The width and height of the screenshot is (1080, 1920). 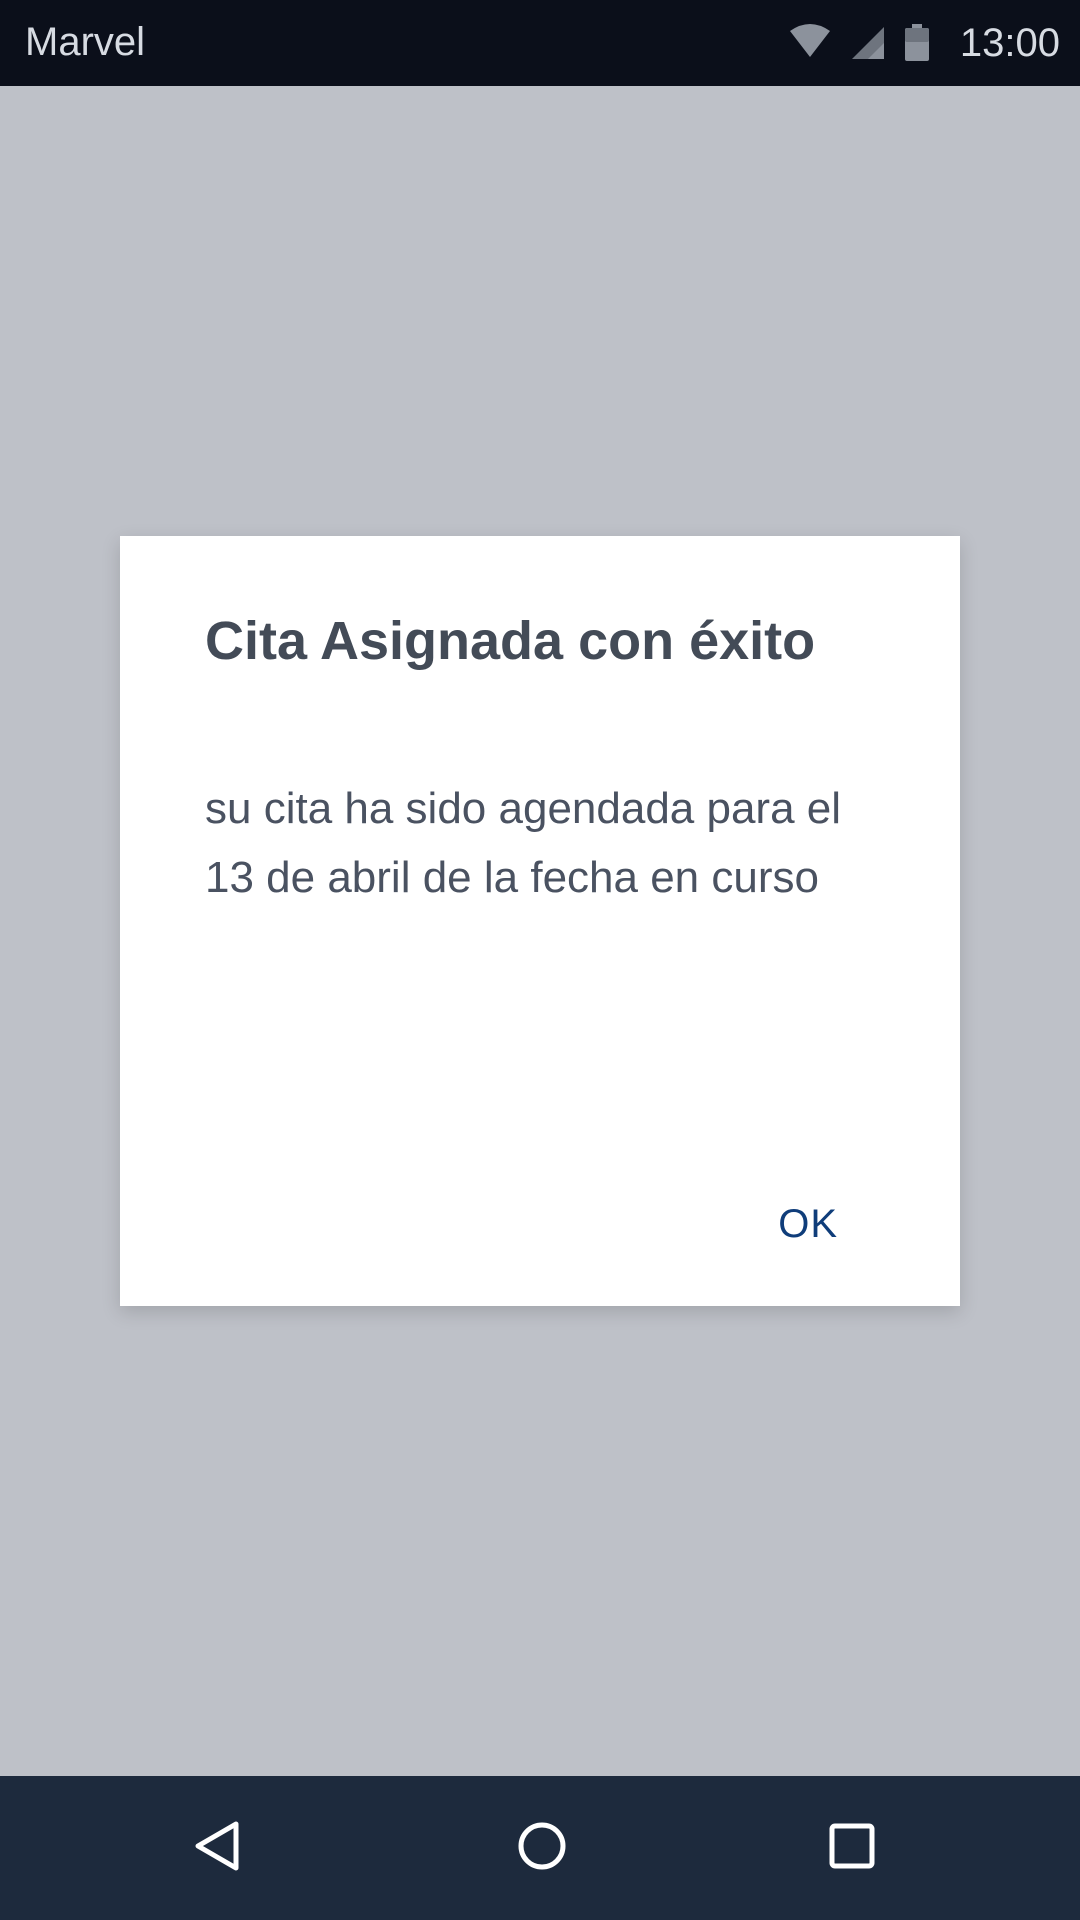 What do you see at coordinates (808, 1224) in the screenshot?
I see `ok-button: OK` at bounding box center [808, 1224].